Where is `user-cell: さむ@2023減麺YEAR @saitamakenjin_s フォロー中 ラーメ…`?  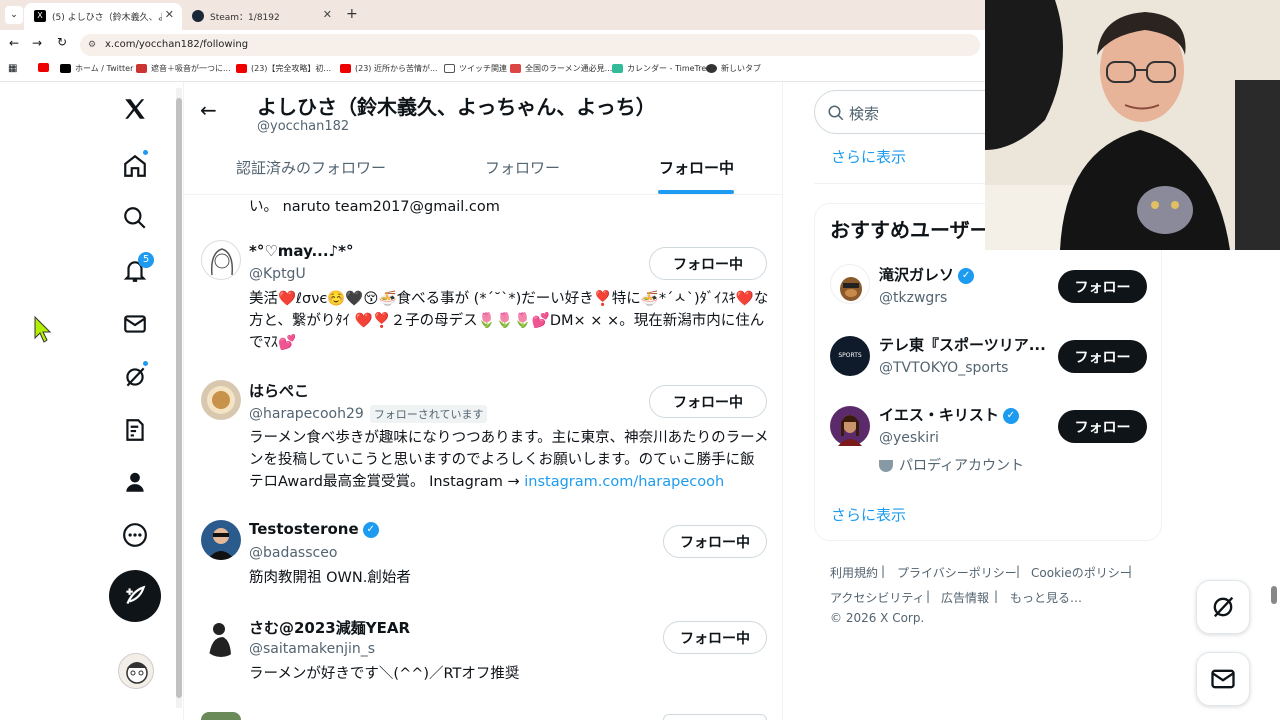
user-cell: さむ@2023減麺YEAR @saitamakenjin_s フォロー中 ラーメ… is located at coordinates (483, 658).